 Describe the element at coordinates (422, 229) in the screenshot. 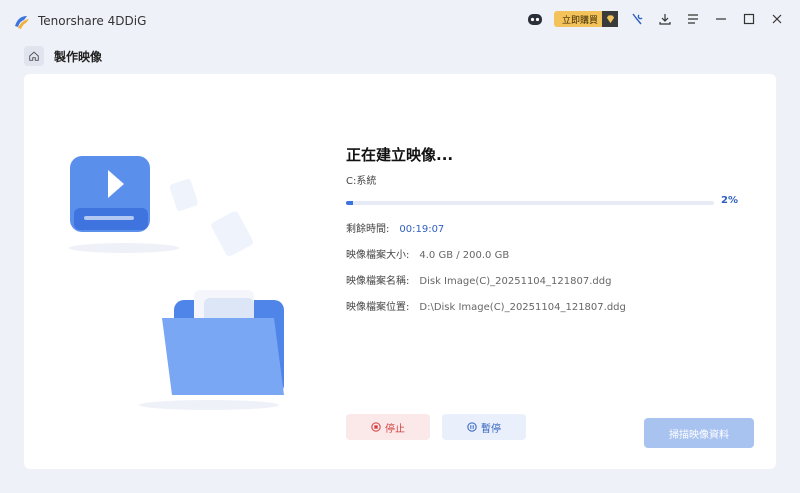

I see `remaining-time-value: 00:19:07` at that location.